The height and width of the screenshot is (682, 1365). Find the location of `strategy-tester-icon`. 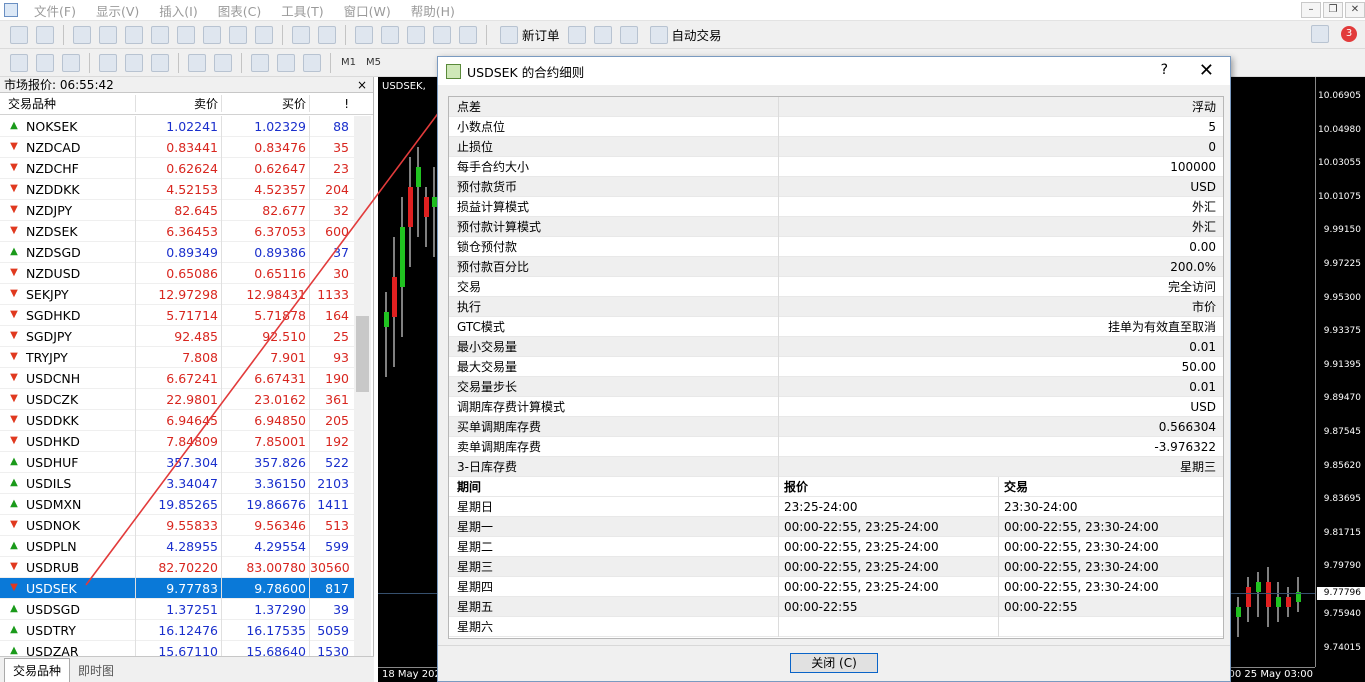

strategy-tester-icon is located at coordinates (468, 34).